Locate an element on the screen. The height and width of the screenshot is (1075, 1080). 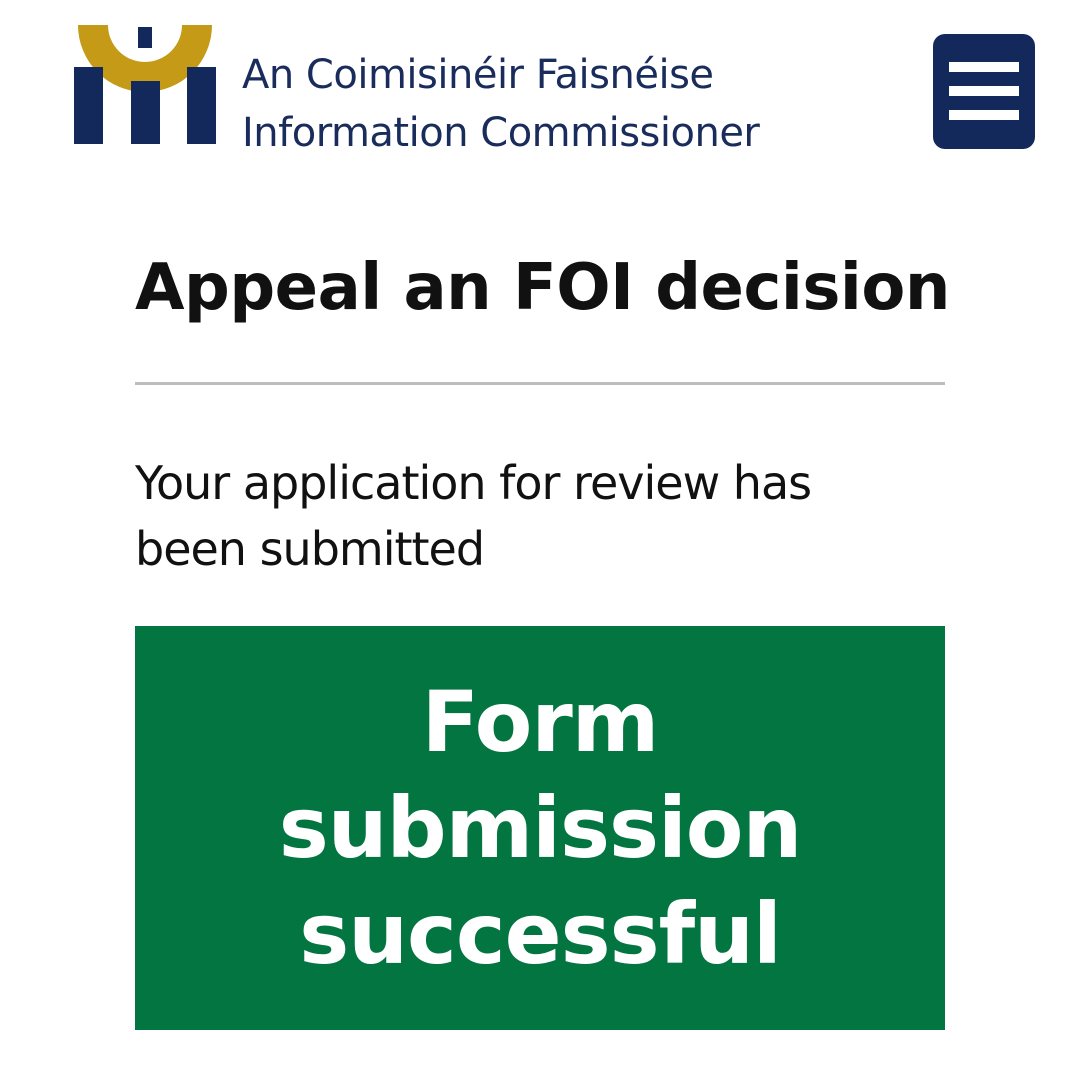
title-divider is located at coordinates (540, 383).